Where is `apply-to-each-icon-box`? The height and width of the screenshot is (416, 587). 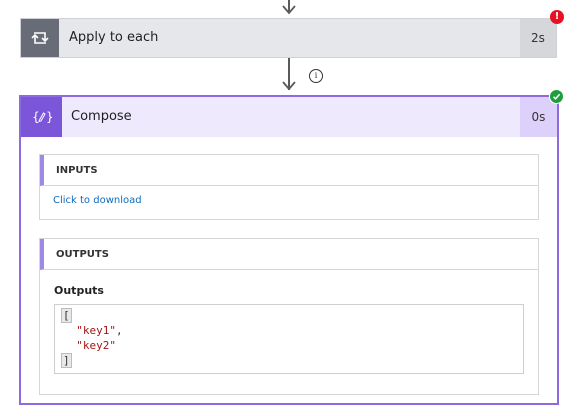 apply-to-each-icon-box is located at coordinates (40, 38).